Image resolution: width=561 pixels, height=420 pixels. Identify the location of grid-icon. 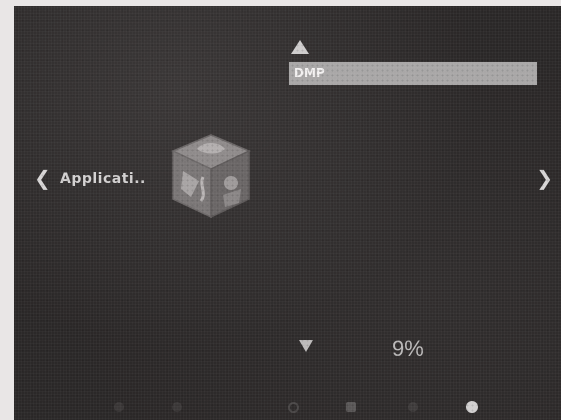
(351, 407).